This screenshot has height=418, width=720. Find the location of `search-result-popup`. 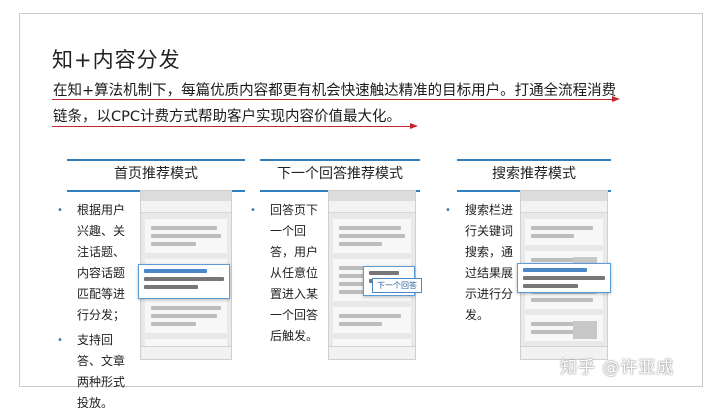

search-result-popup is located at coordinates (564, 278).